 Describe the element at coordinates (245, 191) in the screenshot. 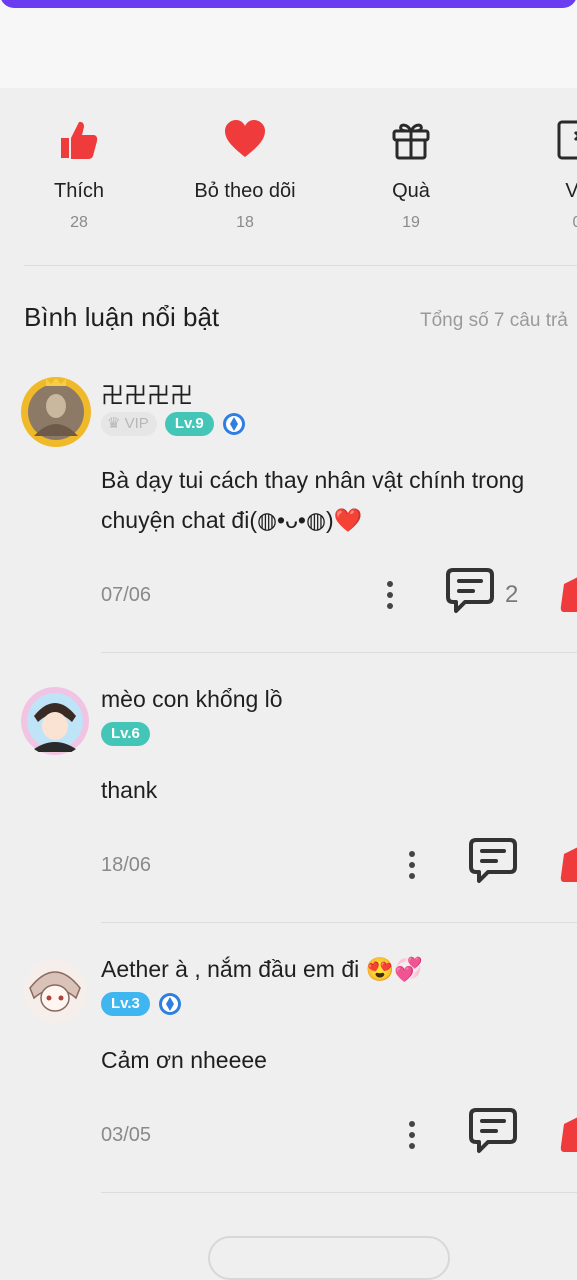

I see `unfollow-label: Bỏ theo dõi` at that location.